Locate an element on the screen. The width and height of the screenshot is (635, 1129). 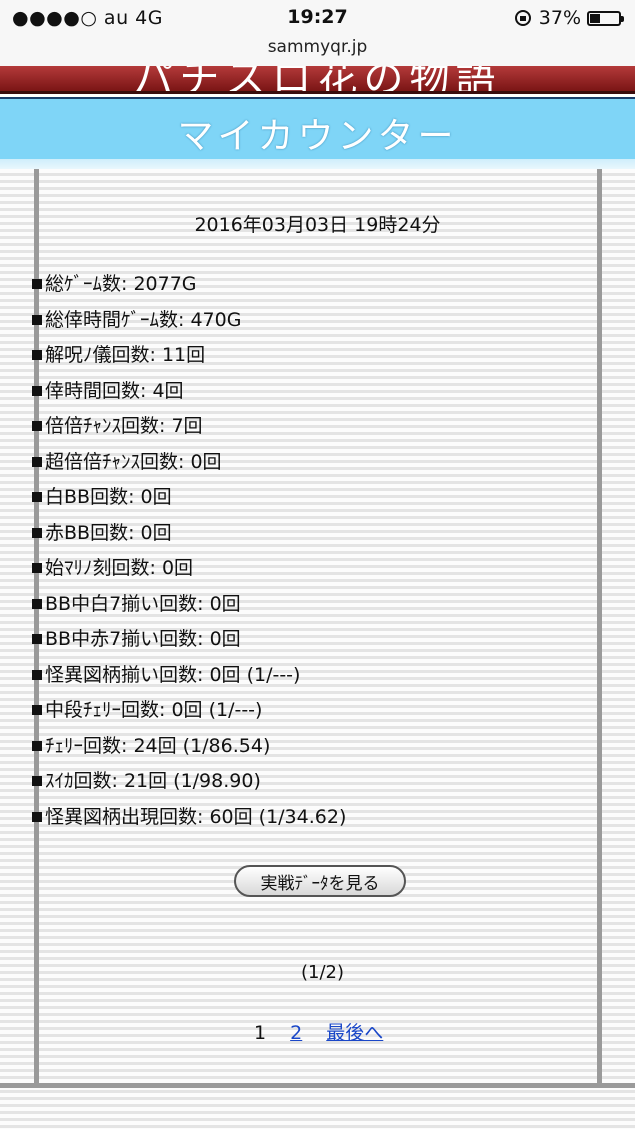
stat-item: 怪異図柄揃い回数: 0回 (1/---) is located at coordinates (189, 678).